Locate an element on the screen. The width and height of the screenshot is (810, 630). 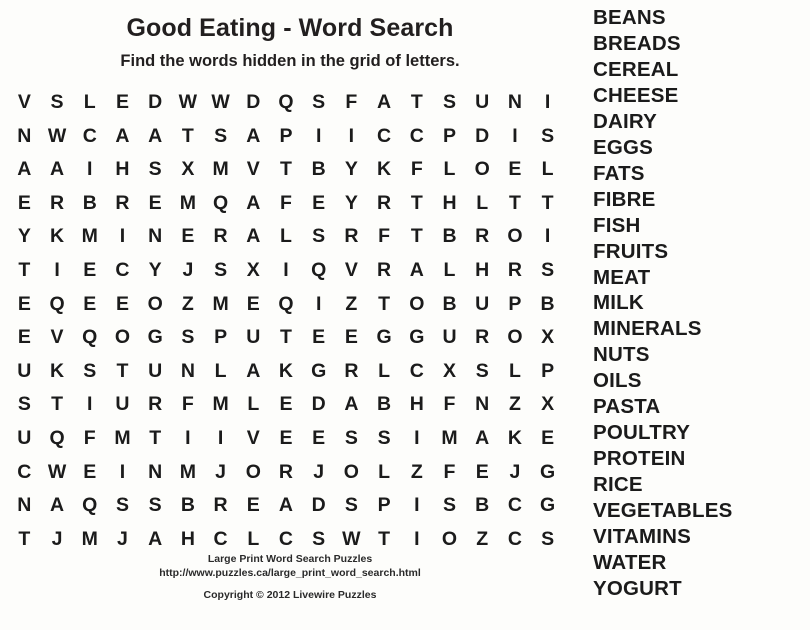
word-list-item: NUTS is located at coordinates (701, 355).